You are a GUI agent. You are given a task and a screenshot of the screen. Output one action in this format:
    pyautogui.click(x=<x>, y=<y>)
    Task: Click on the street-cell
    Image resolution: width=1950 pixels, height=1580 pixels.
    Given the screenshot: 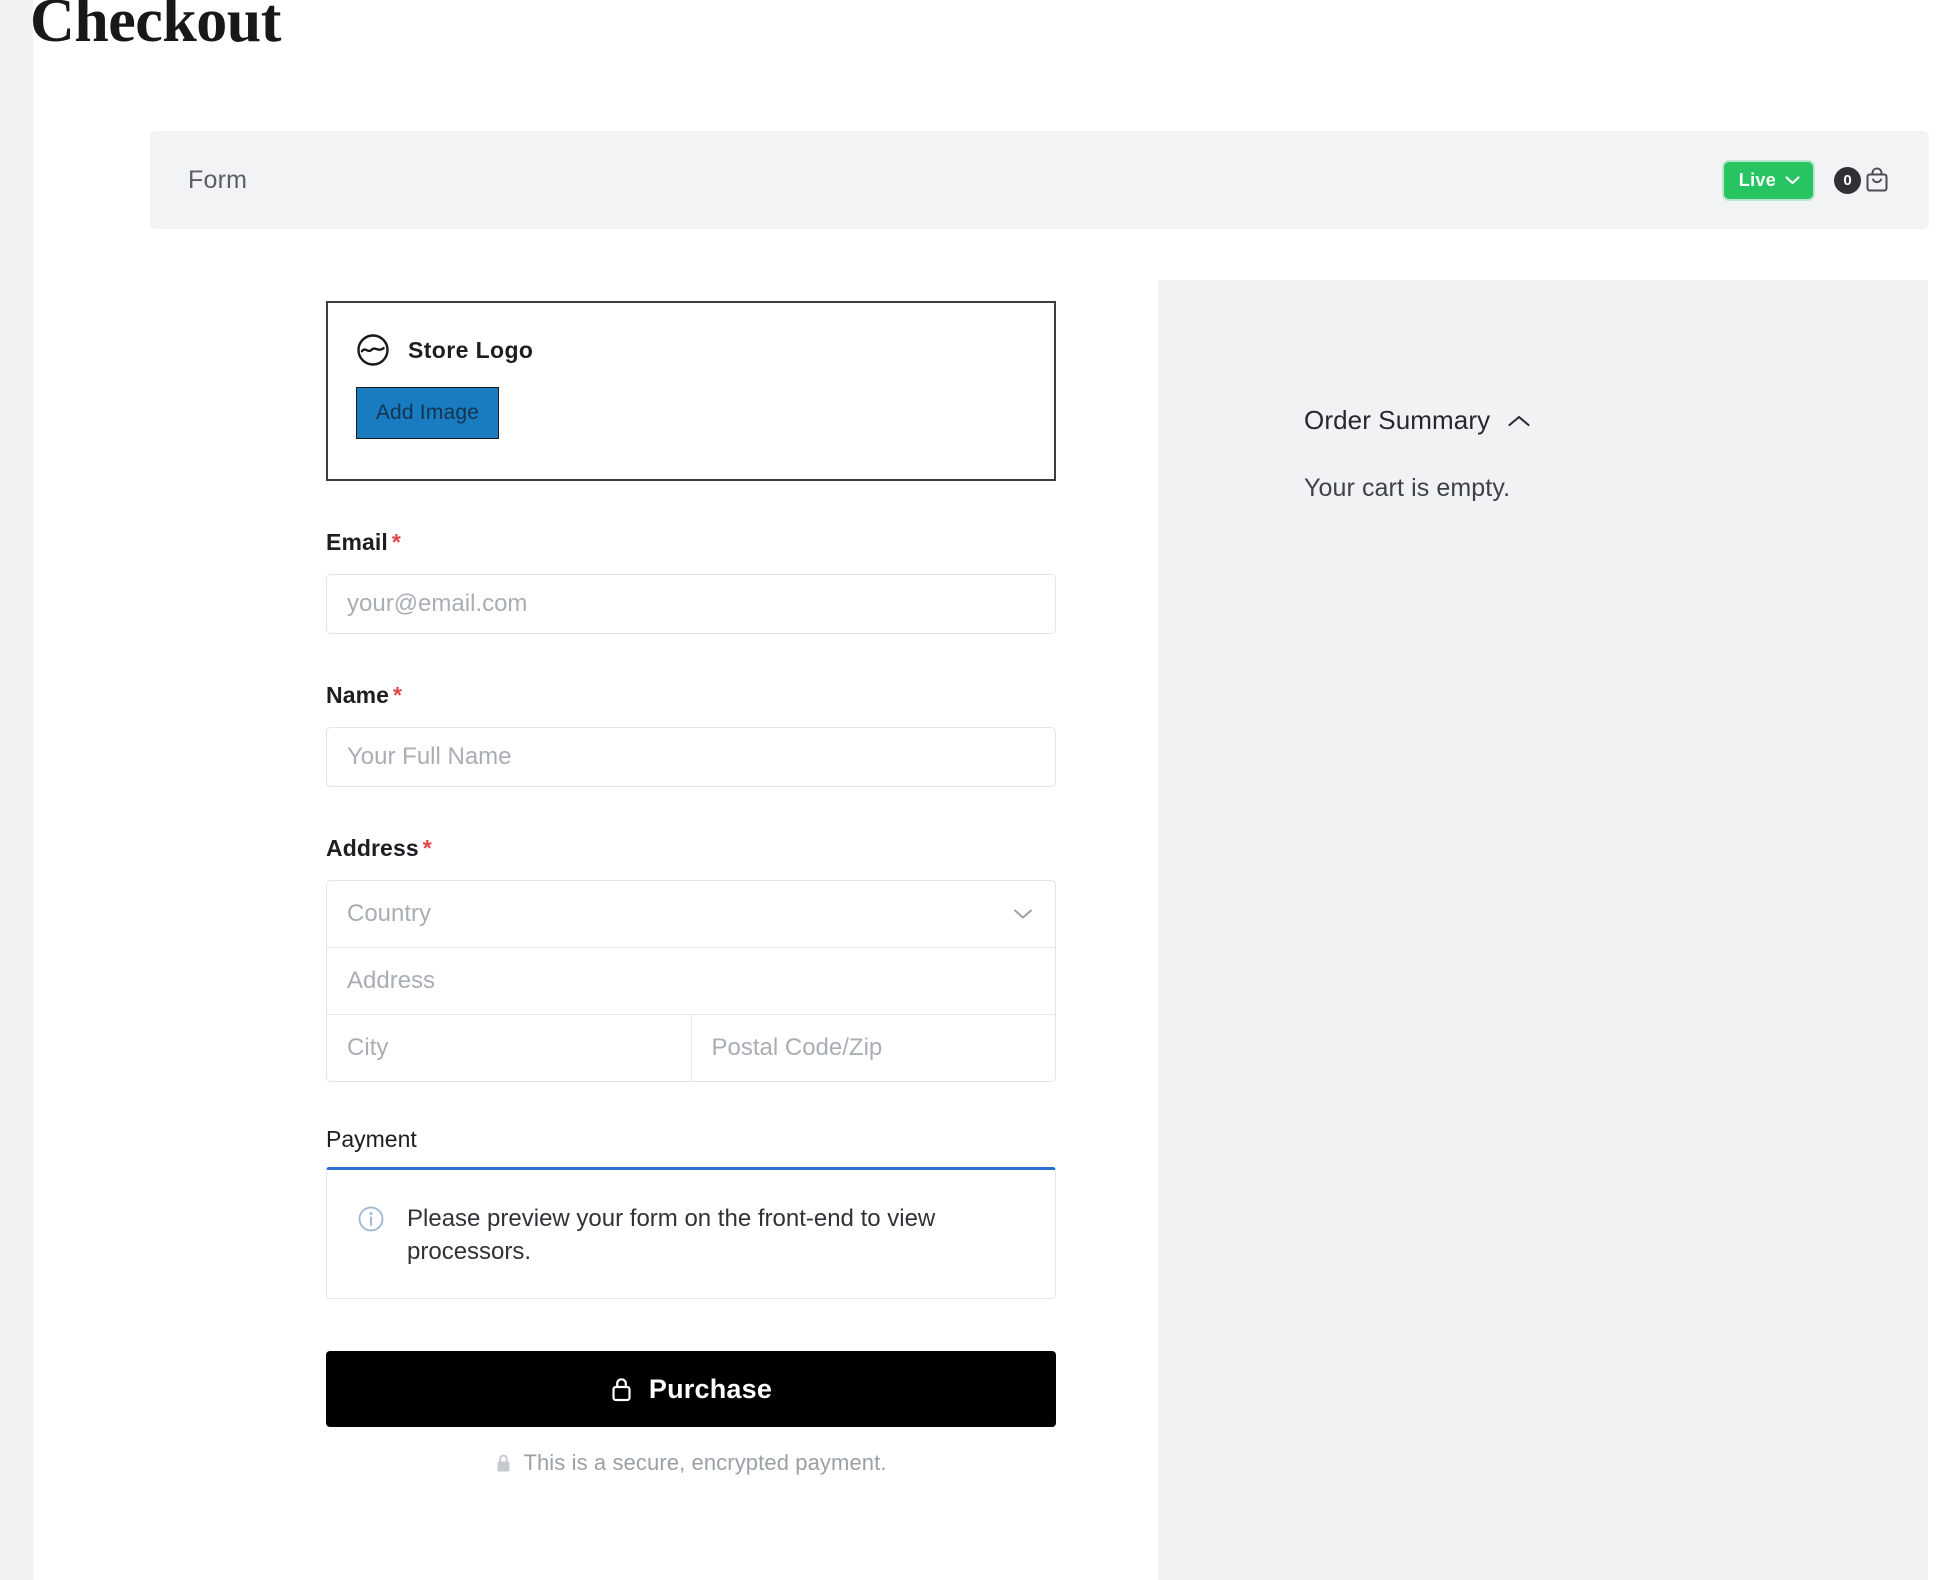 What is the action you would take?
    pyautogui.click(x=691, y=981)
    